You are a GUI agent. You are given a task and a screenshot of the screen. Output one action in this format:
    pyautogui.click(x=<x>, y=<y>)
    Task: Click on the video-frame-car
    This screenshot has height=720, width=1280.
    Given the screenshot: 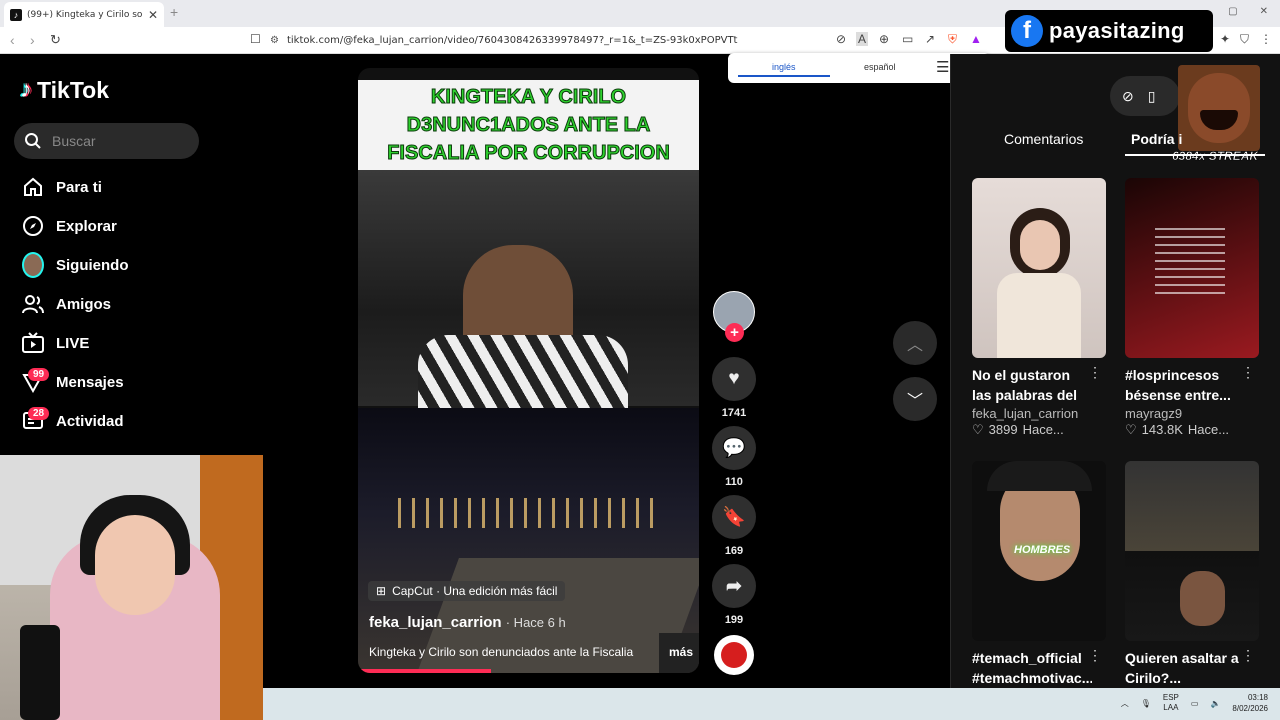 What is the action you would take?
    pyautogui.click(x=528, y=290)
    